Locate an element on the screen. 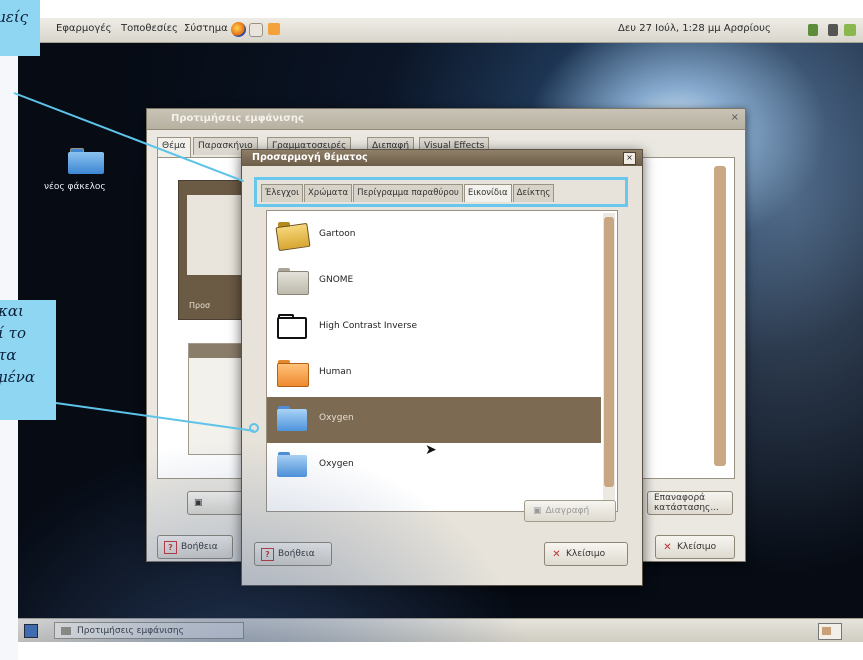  delete-button: ▣ Διαγραφή is located at coordinates (570, 511).